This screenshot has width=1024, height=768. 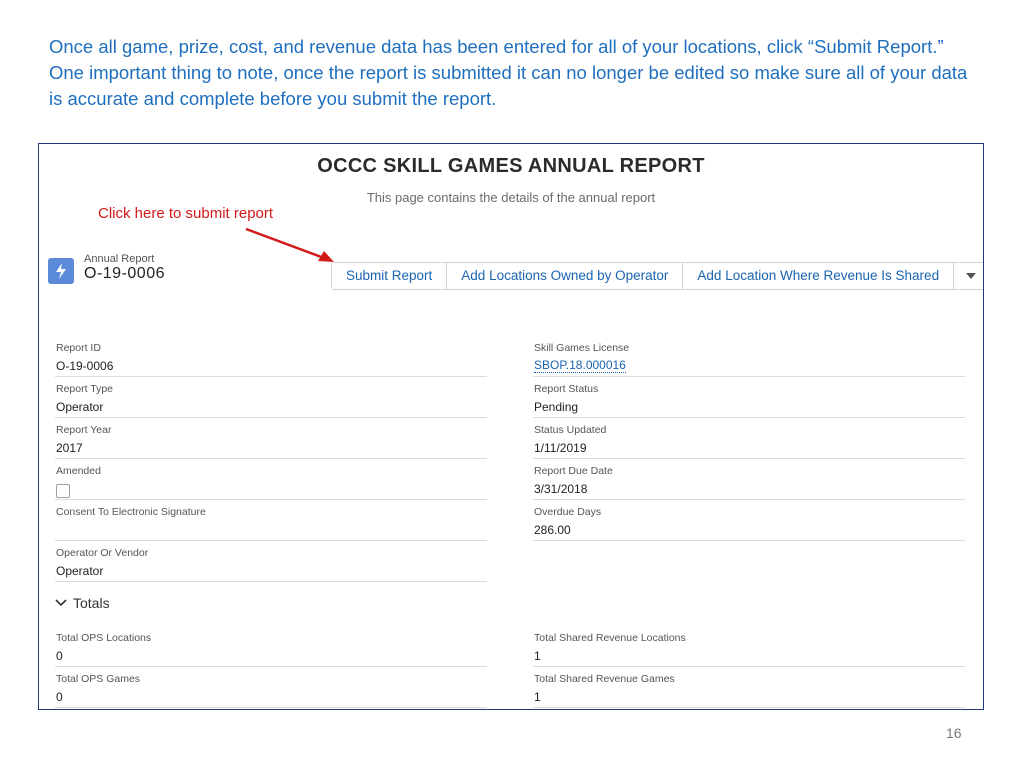 What do you see at coordinates (119, 259) in the screenshot?
I see `record-type-label: Annual Report` at bounding box center [119, 259].